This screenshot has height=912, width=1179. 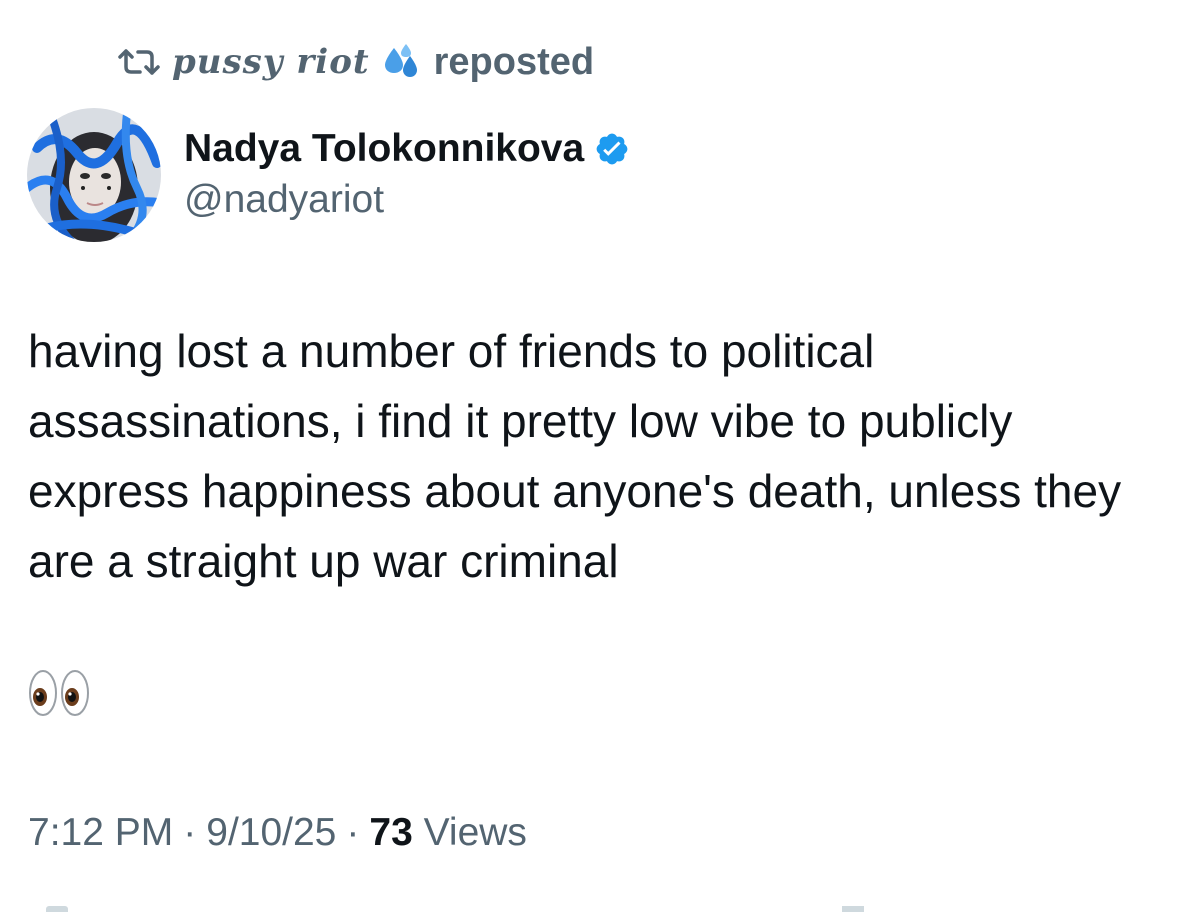 I want to click on repost-header: pussy riot reposted, so click(x=356, y=62).